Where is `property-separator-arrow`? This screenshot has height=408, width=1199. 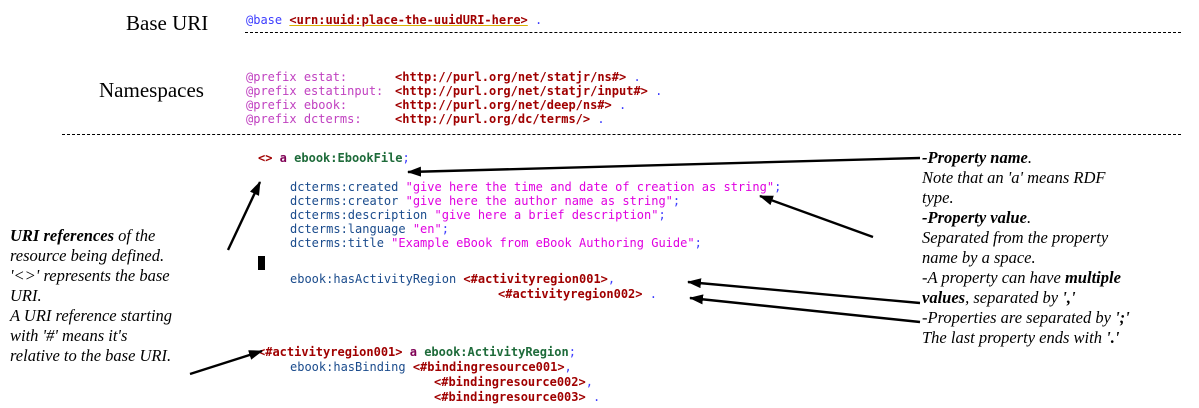 property-separator-arrow is located at coordinates (805, 309).